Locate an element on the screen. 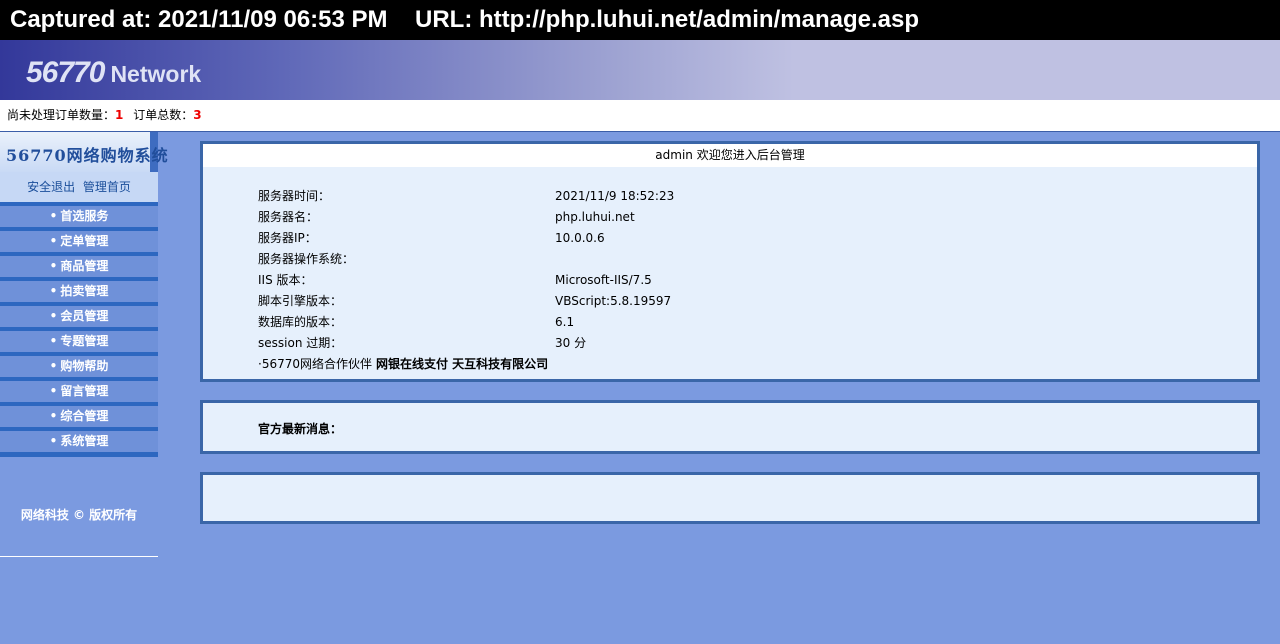 This screenshot has height=644, width=1280. header-banner: 56770 Network is located at coordinates (640, 70).